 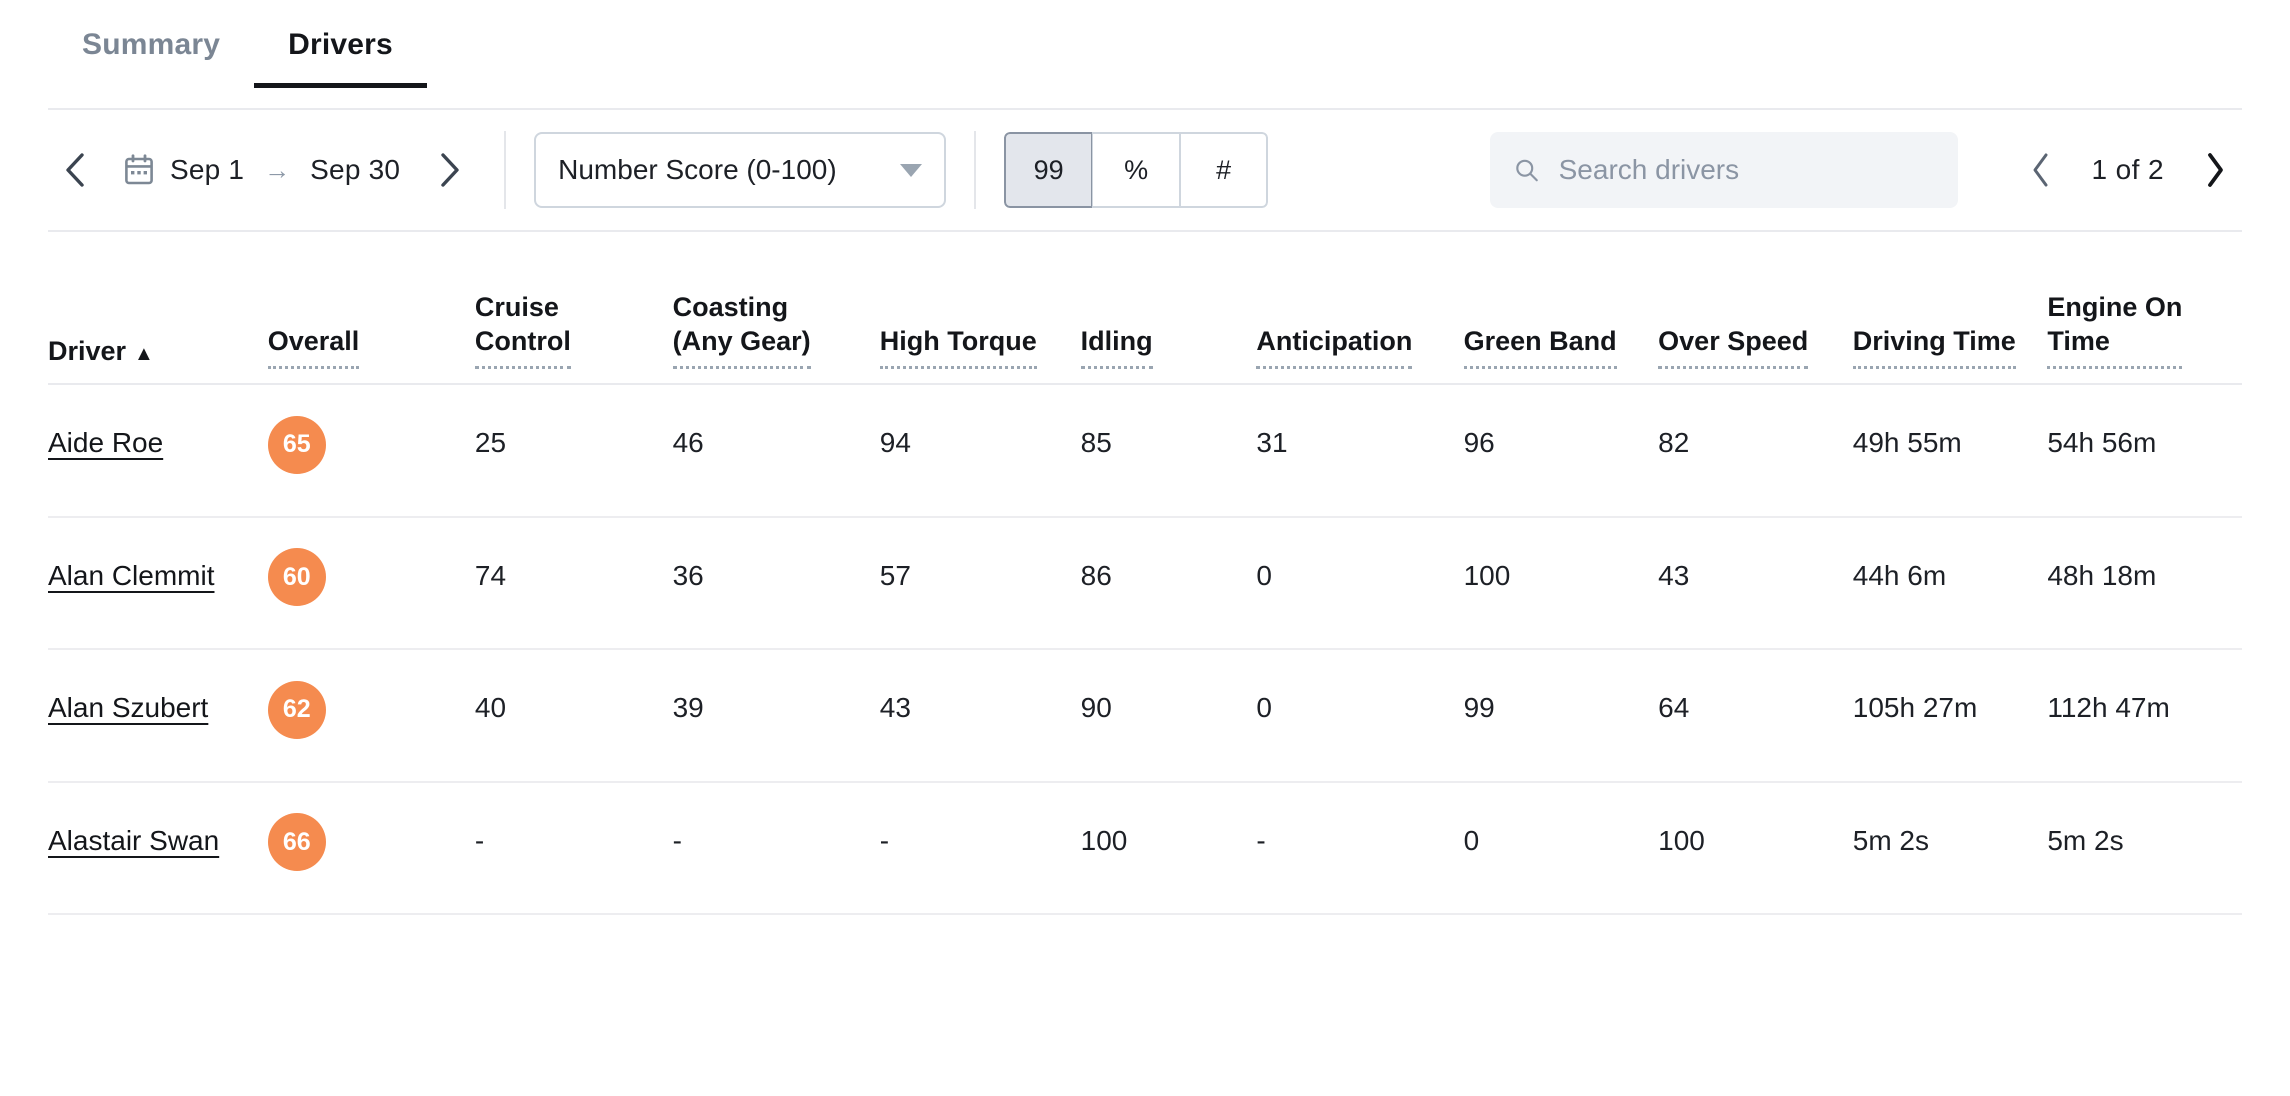 I want to click on driver-link: Alastair Swan, so click(x=133, y=840).